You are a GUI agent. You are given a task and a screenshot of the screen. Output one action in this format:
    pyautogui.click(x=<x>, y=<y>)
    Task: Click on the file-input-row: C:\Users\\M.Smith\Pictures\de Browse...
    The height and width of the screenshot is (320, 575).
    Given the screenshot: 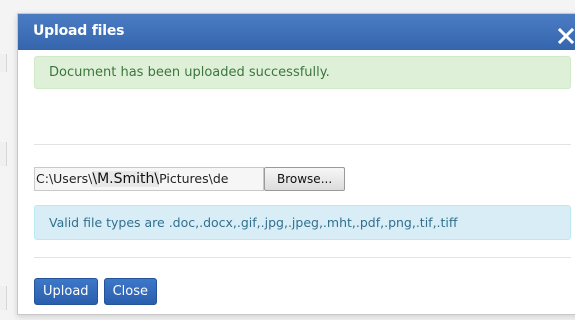 What is the action you would take?
    pyautogui.click(x=190, y=179)
    